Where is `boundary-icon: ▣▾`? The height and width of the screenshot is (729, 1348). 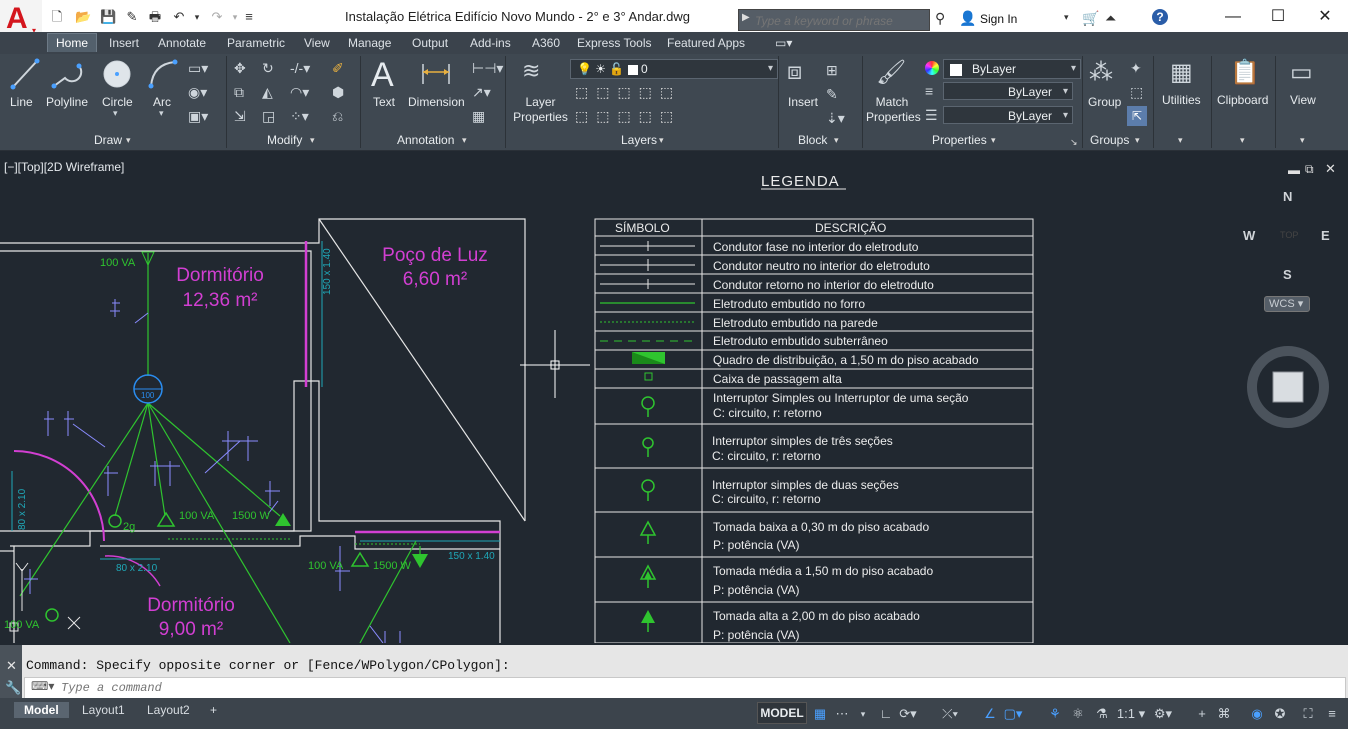 boundary-icon: ▣▾ is located at coordinates (198, 116).